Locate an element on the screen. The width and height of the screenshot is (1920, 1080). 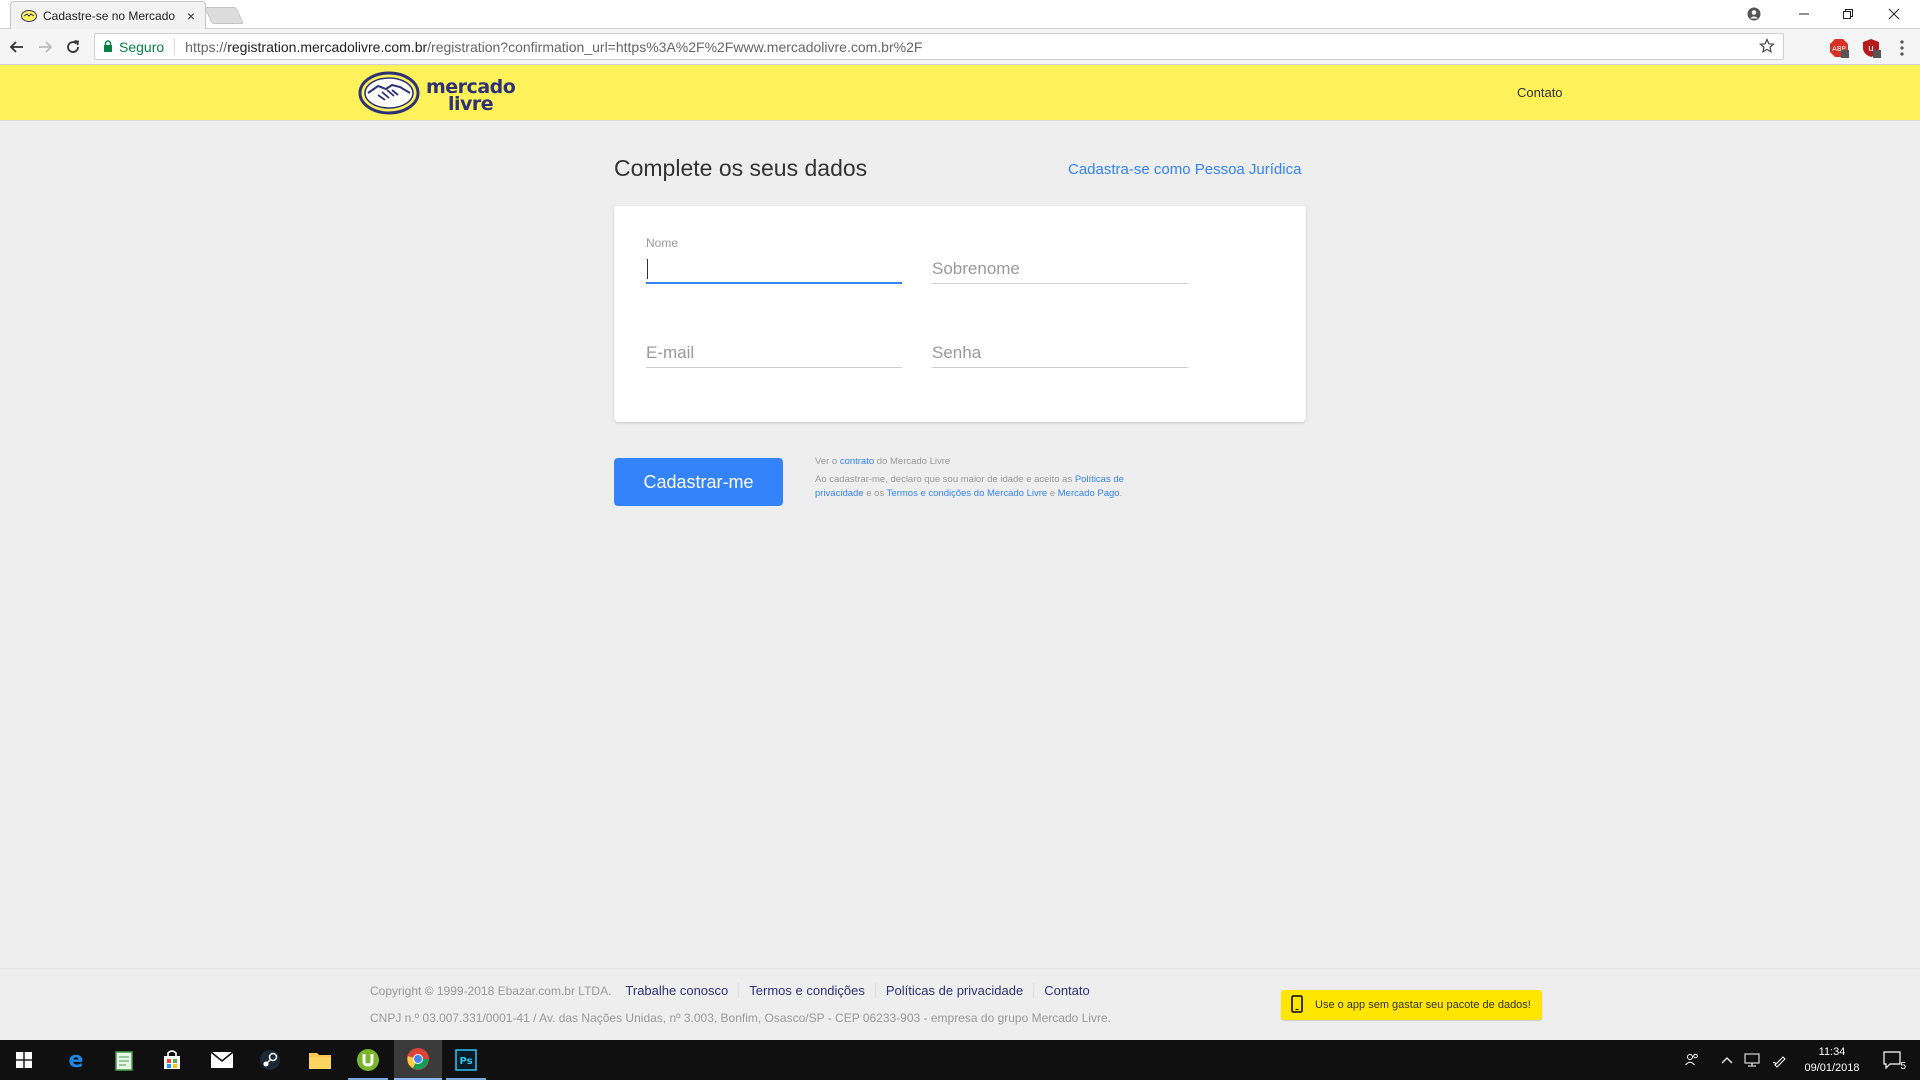
svg-text: Ps is located at coordinates (465, 1061).